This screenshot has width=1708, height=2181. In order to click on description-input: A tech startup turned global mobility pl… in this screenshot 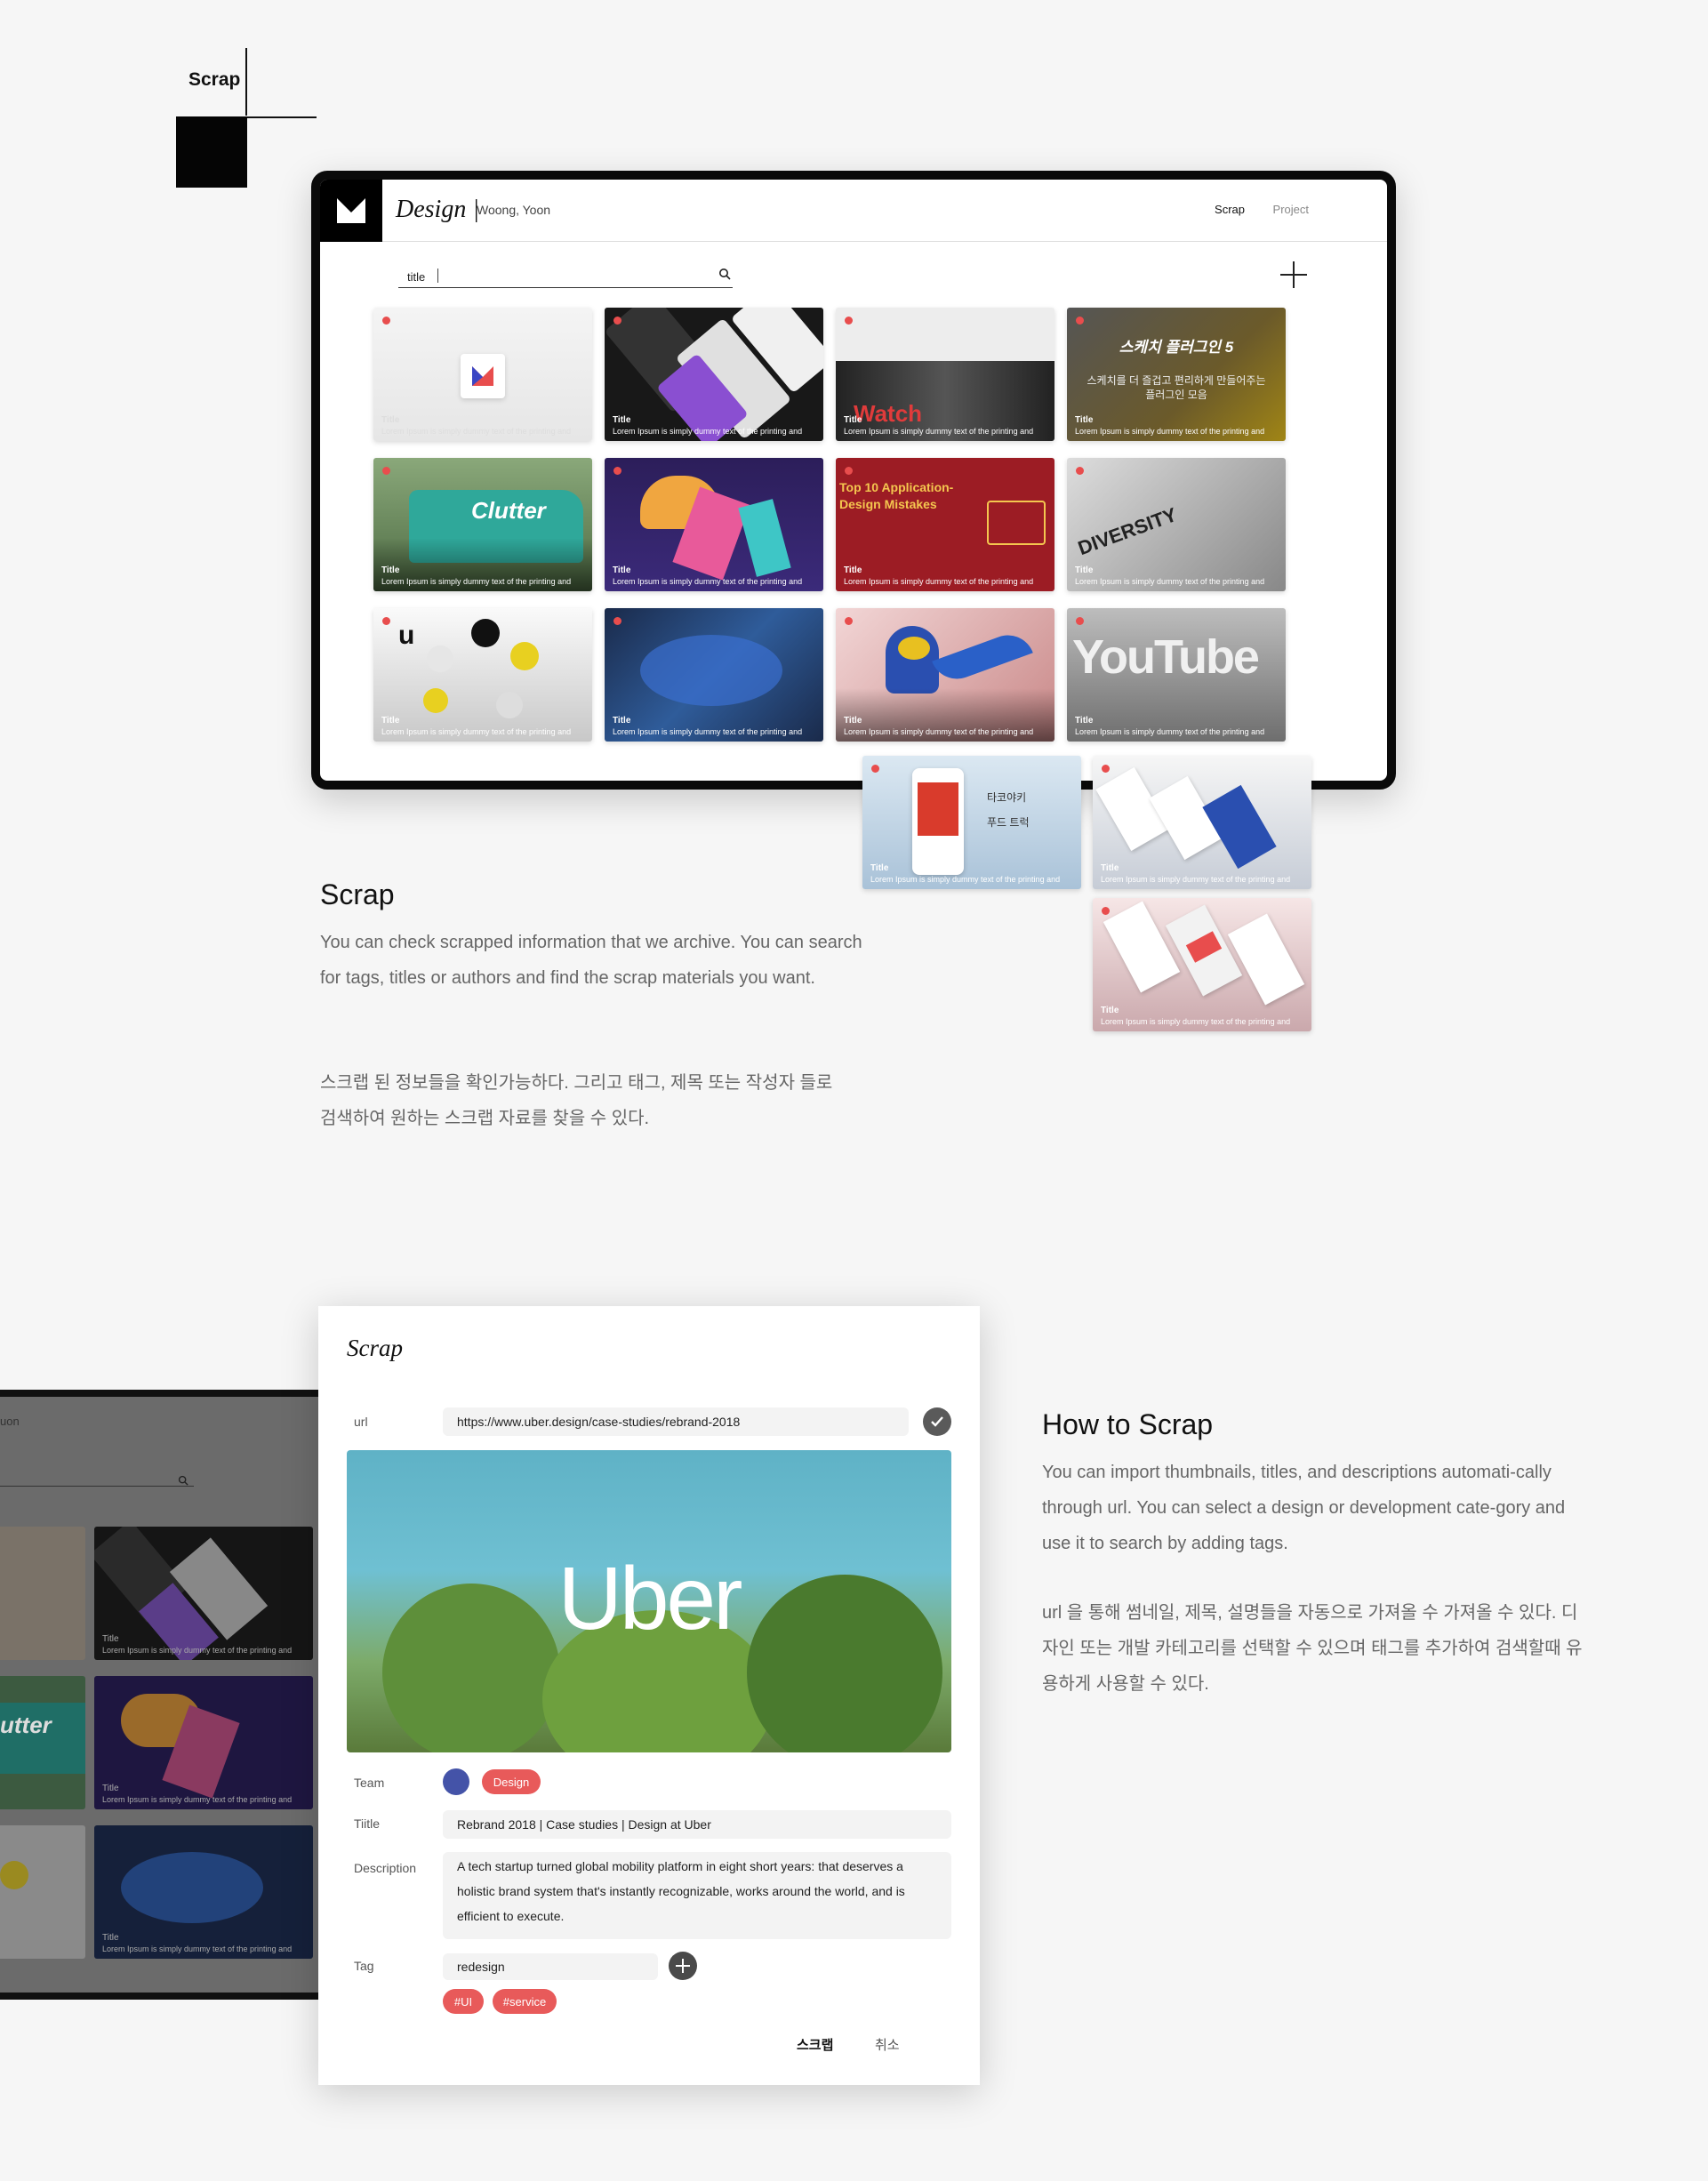, I will do `click(697, 1895)`.